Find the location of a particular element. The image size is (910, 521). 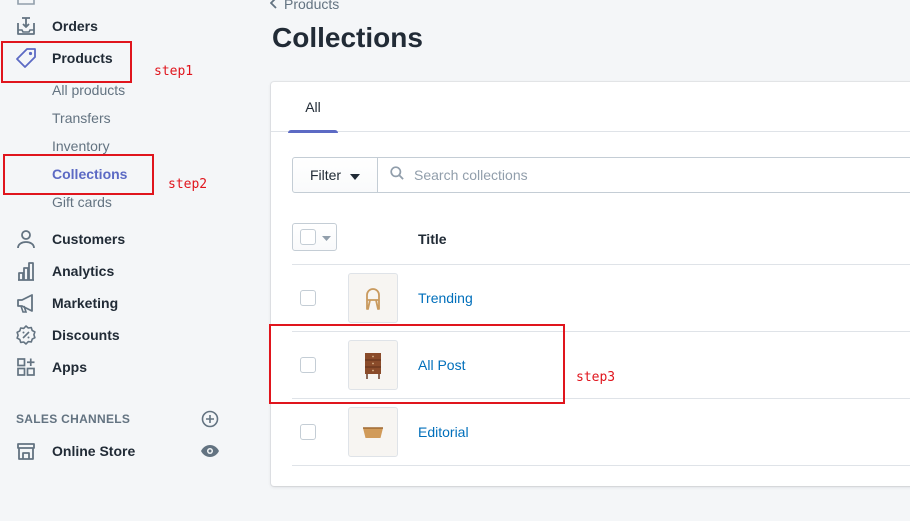

sidebar-item-label: Apps is located at coordinates (69, 367).